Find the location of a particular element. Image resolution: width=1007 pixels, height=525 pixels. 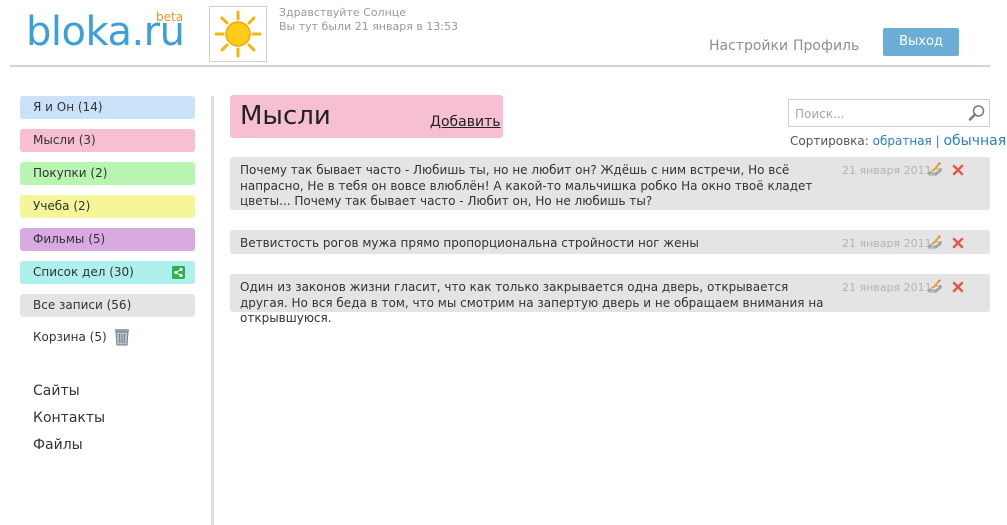

category-label: Я и Он (14) is located at coordinates (68, 107).